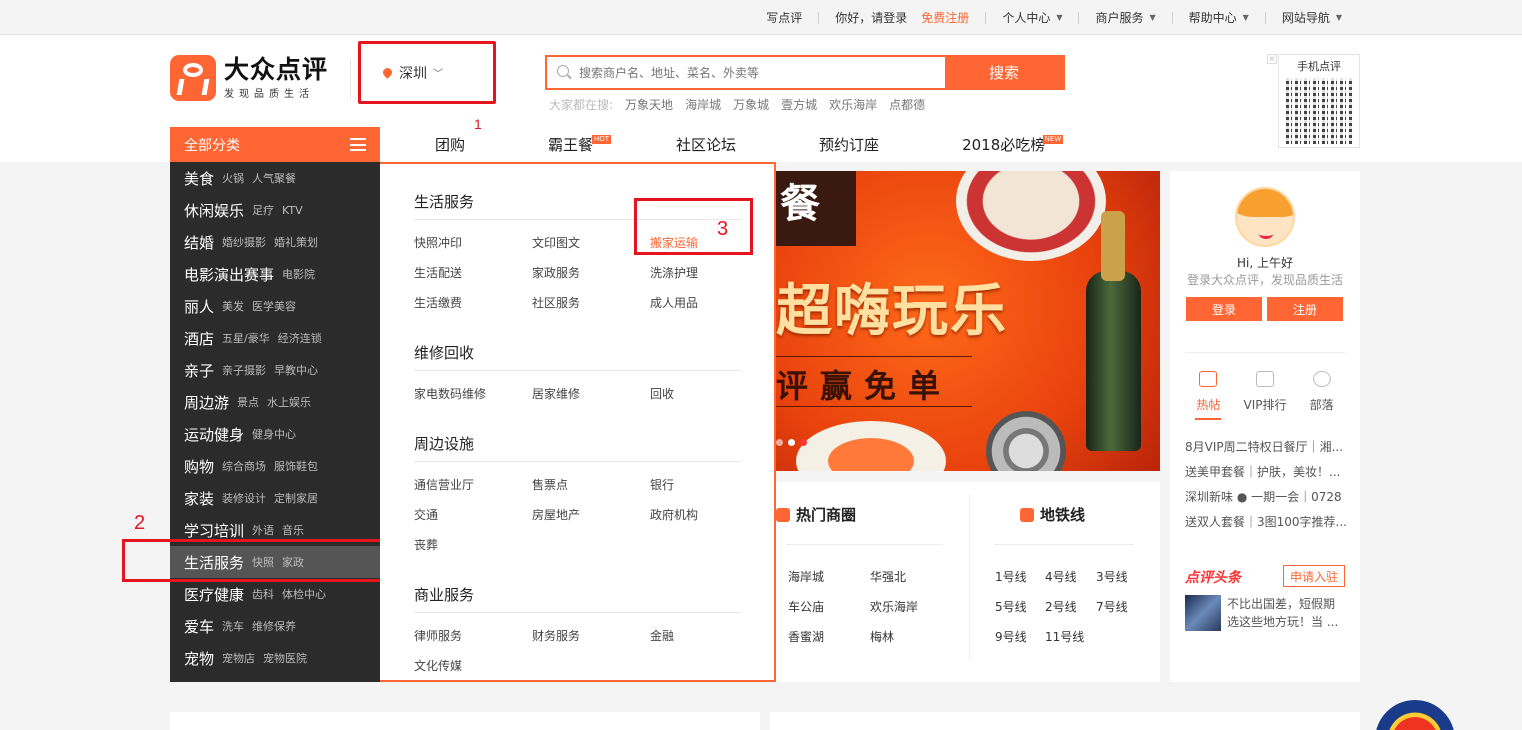 This screenshot has width=1522, height=730. What do you see at coordinates (275, 274) in the screenshot?
I see `sidebar-category: 电影演出赛事 电影院` at bounding box center [275, 274].